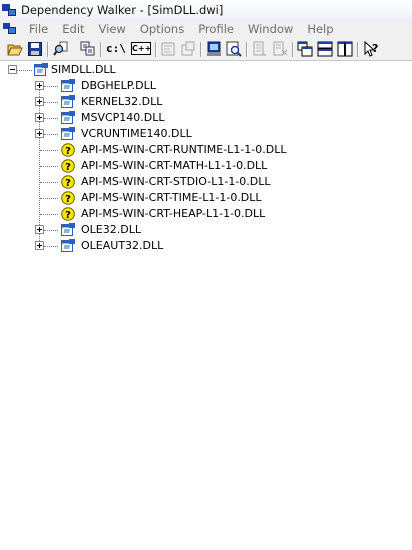 Image resolution: width=412 pixels, height=550 pixels. Describe the element at coordinates (122, 245) in the screenshot. I see `tree-node-label: OLEAUT32.DLL` at that location.